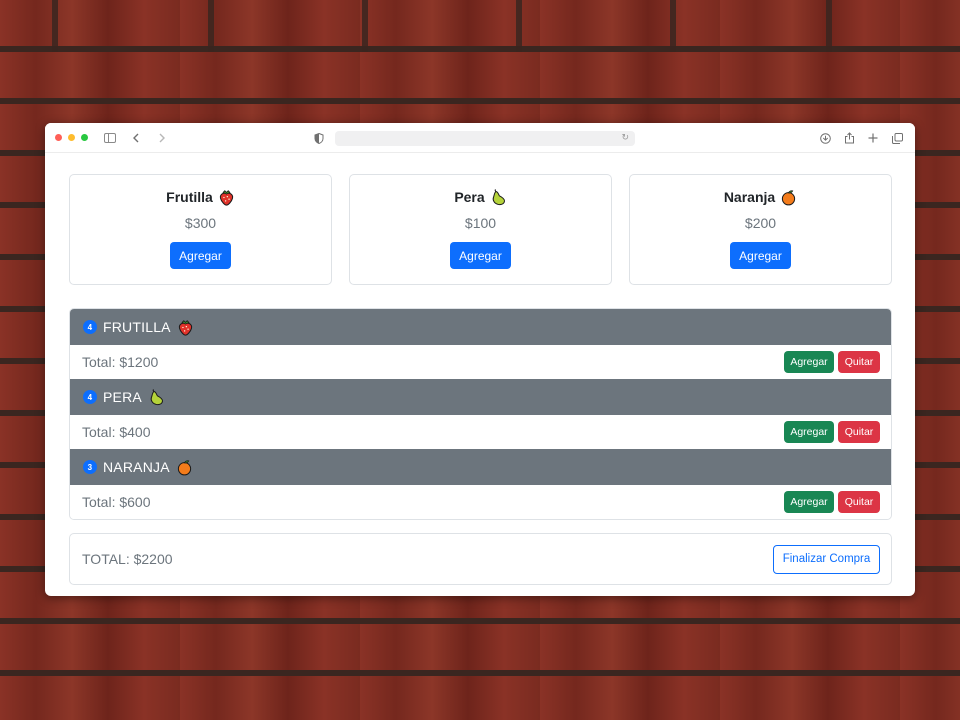 The image size is (960, 720). I want to click on grand-total: TOTAL: $2200, so click(127, 559).